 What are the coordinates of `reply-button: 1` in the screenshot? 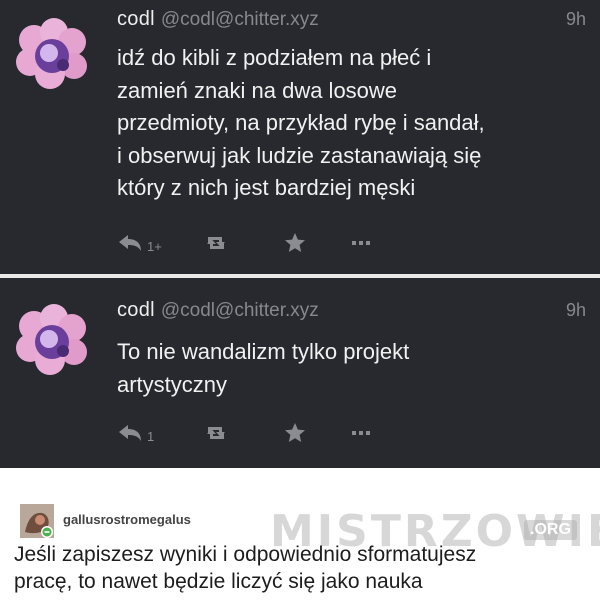 It's located at (135, 433).